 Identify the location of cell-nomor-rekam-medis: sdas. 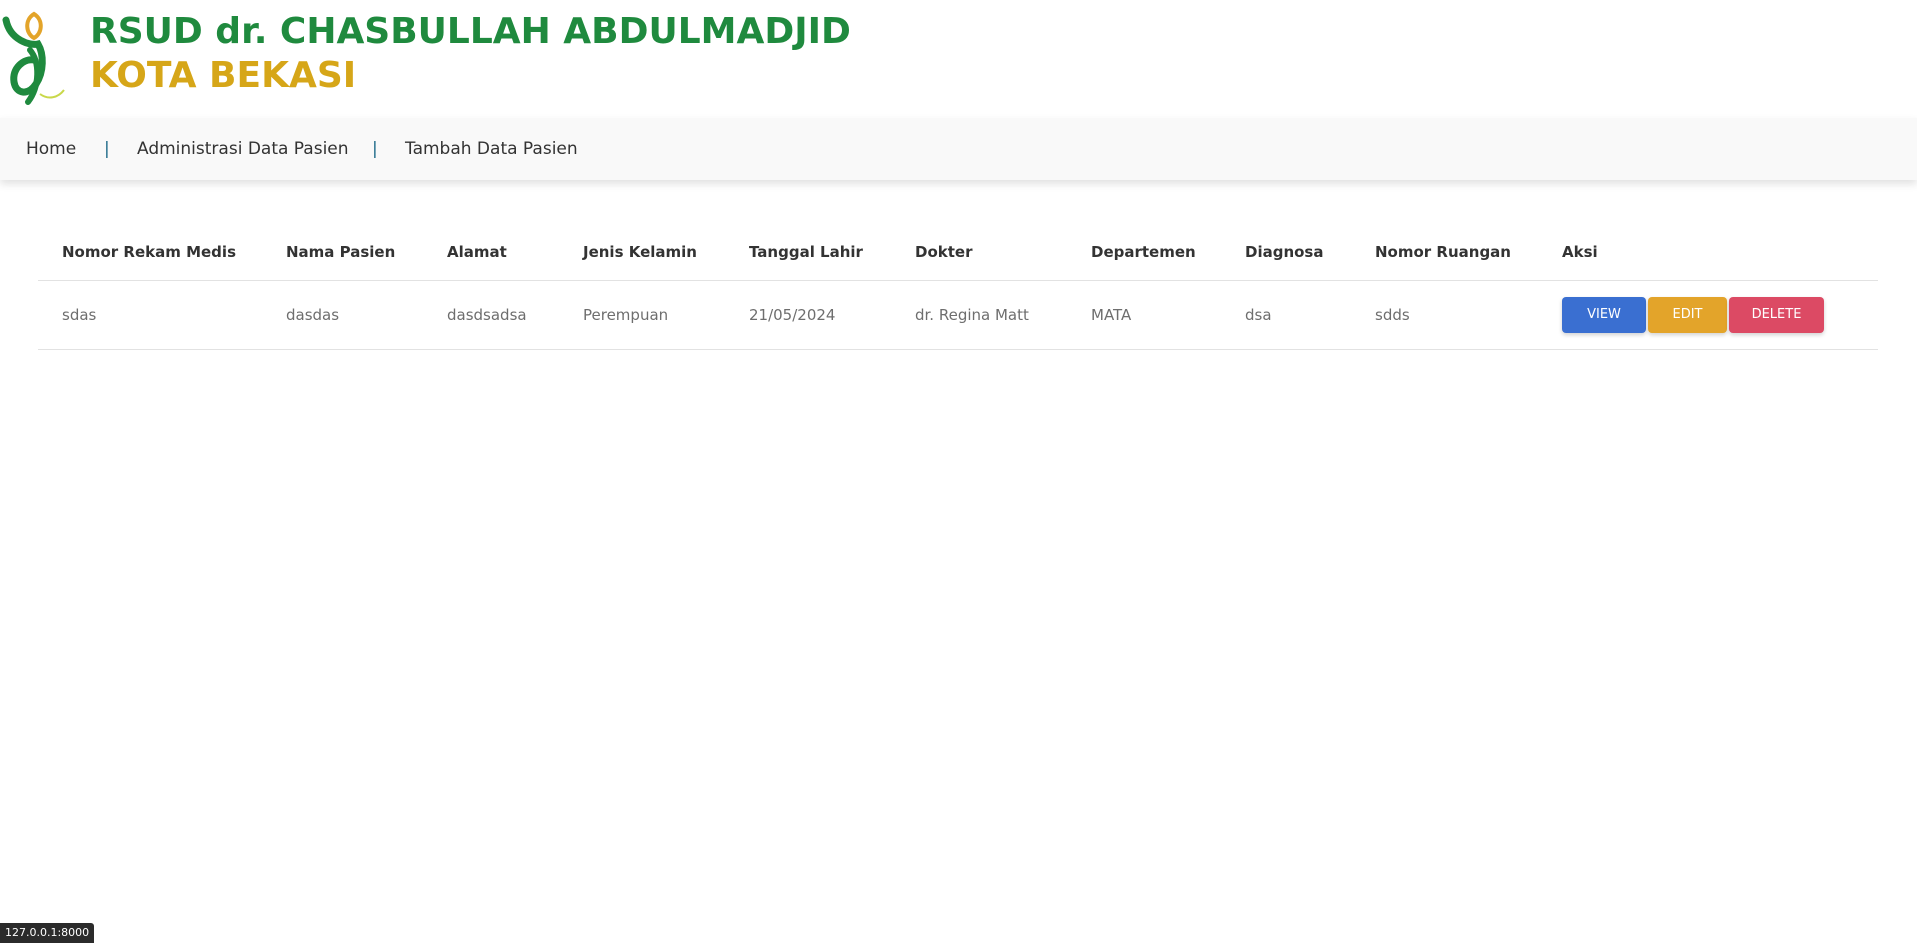
(150, 315).